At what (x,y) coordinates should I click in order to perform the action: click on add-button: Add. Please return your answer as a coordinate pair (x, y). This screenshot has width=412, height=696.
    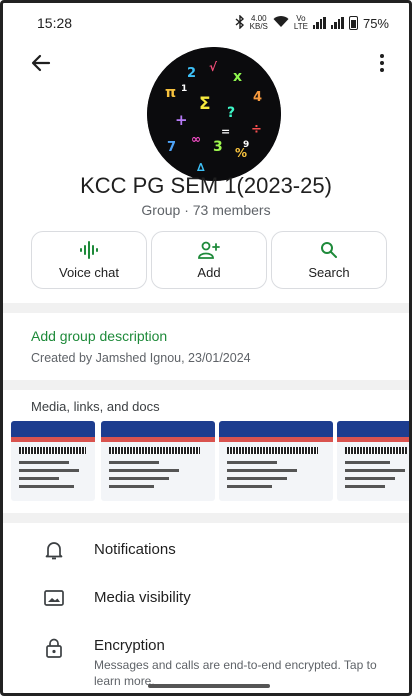
    Looking at the image, I should click on (209, 260).